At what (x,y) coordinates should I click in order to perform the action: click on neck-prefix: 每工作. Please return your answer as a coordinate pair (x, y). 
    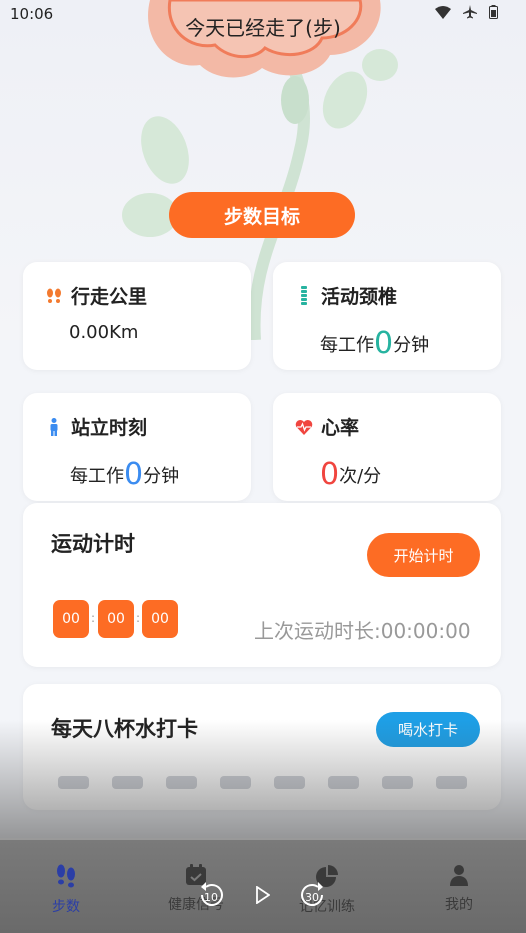
    Looking at the image, I should click on (347, 345).